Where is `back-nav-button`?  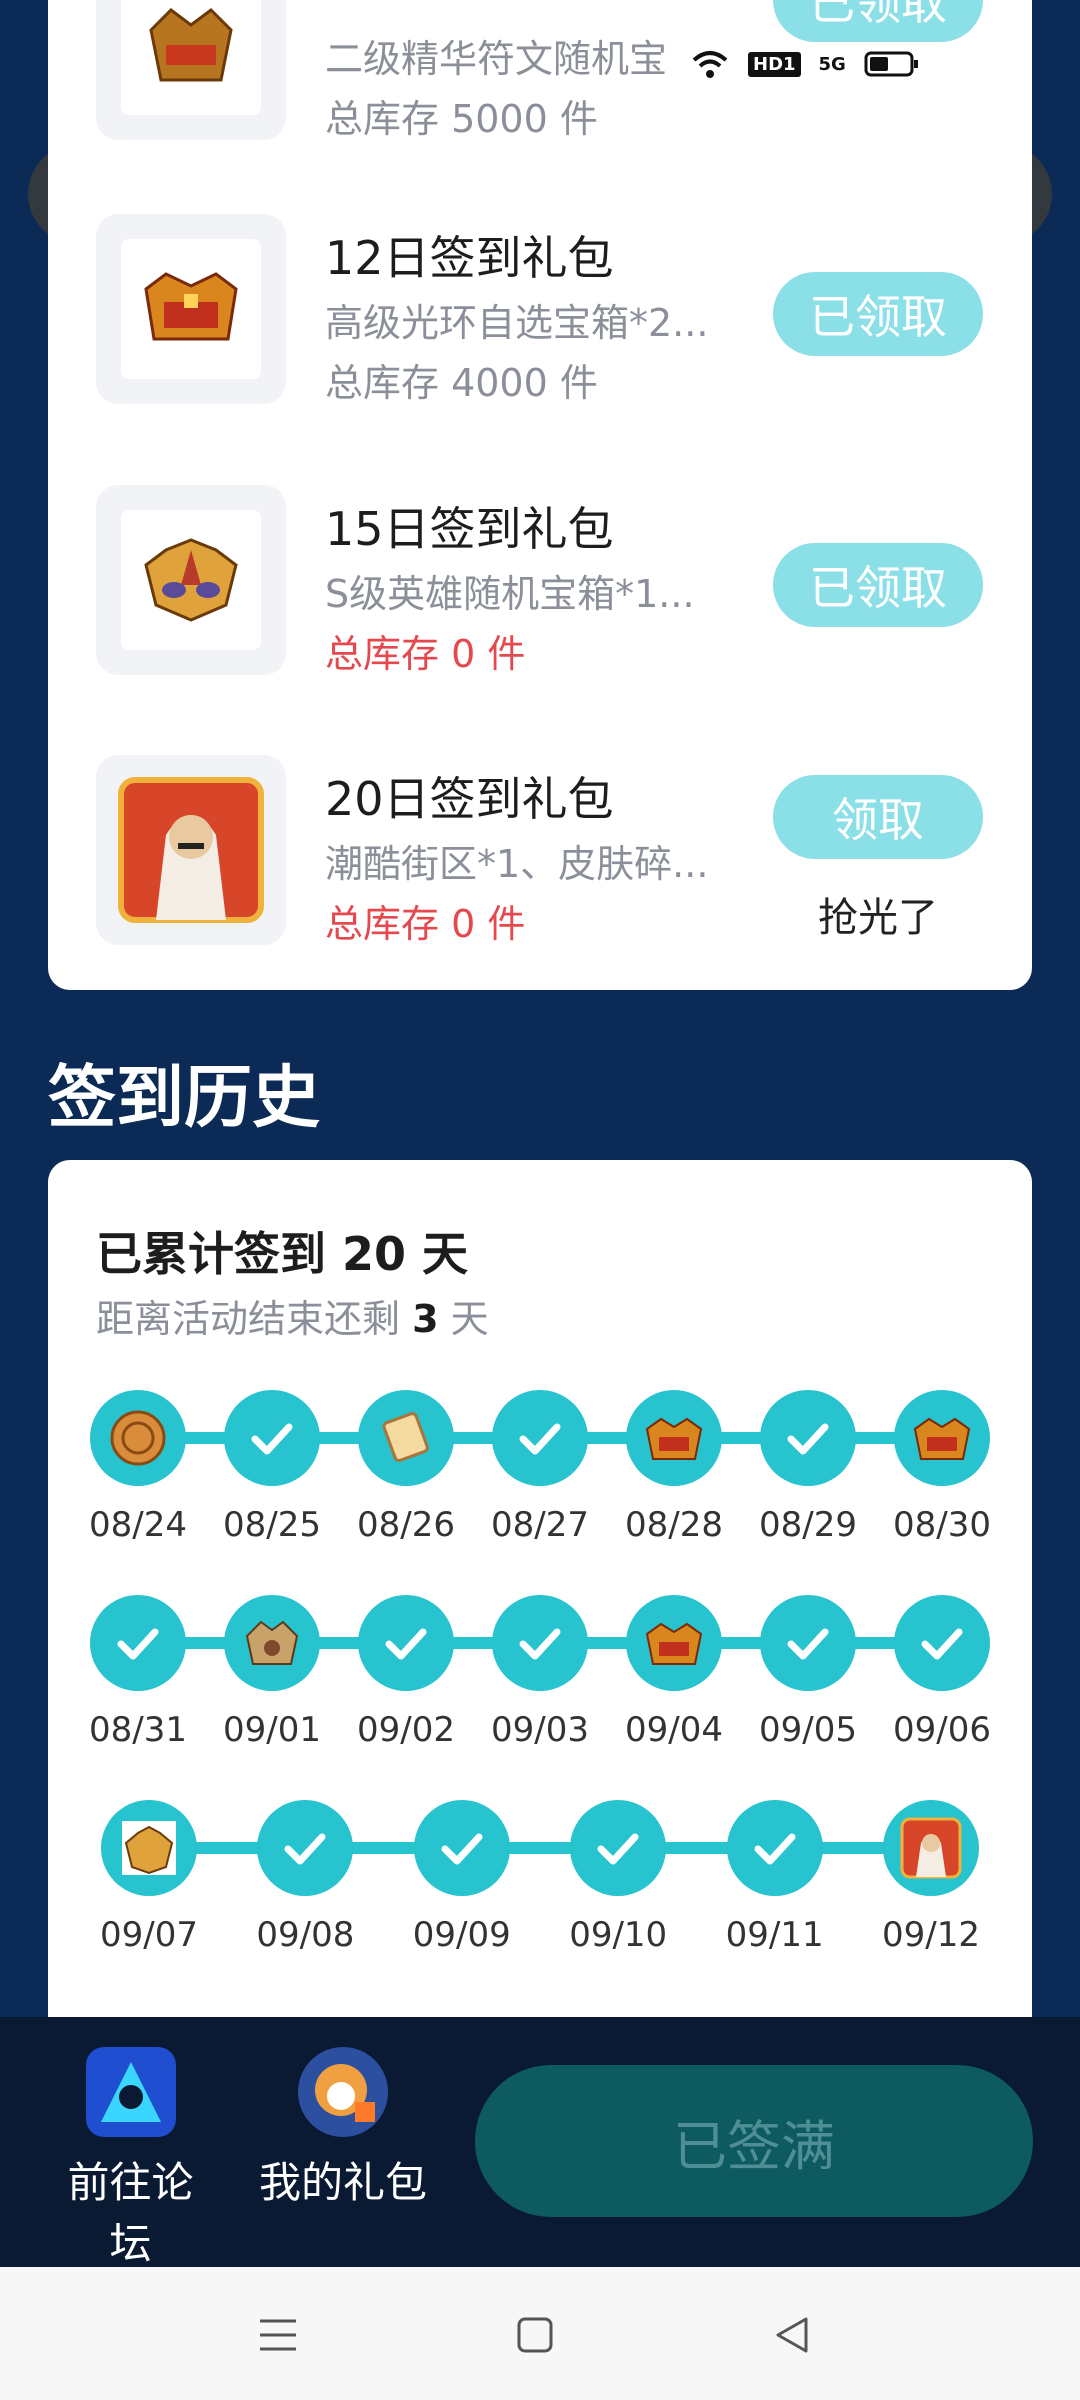 back-nav-button is located at coordinates (792, 2335).